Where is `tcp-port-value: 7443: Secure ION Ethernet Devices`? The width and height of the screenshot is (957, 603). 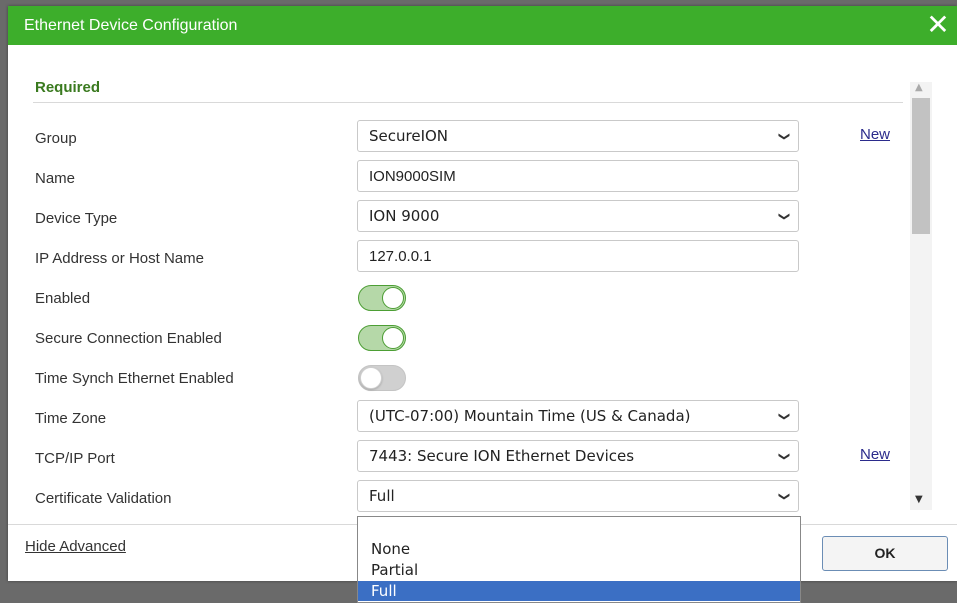 tcp-port-value: 7443: Secure ION Ethernet Devices is located at coordinates (502, 456).